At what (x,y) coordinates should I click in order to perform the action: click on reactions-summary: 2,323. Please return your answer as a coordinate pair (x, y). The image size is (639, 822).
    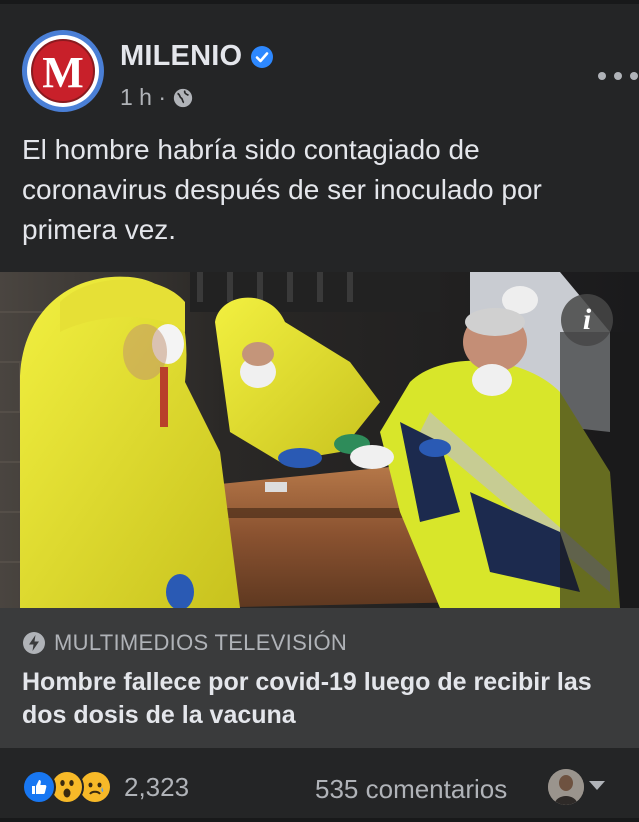
    Looking at the image, I should click on (105, 787).